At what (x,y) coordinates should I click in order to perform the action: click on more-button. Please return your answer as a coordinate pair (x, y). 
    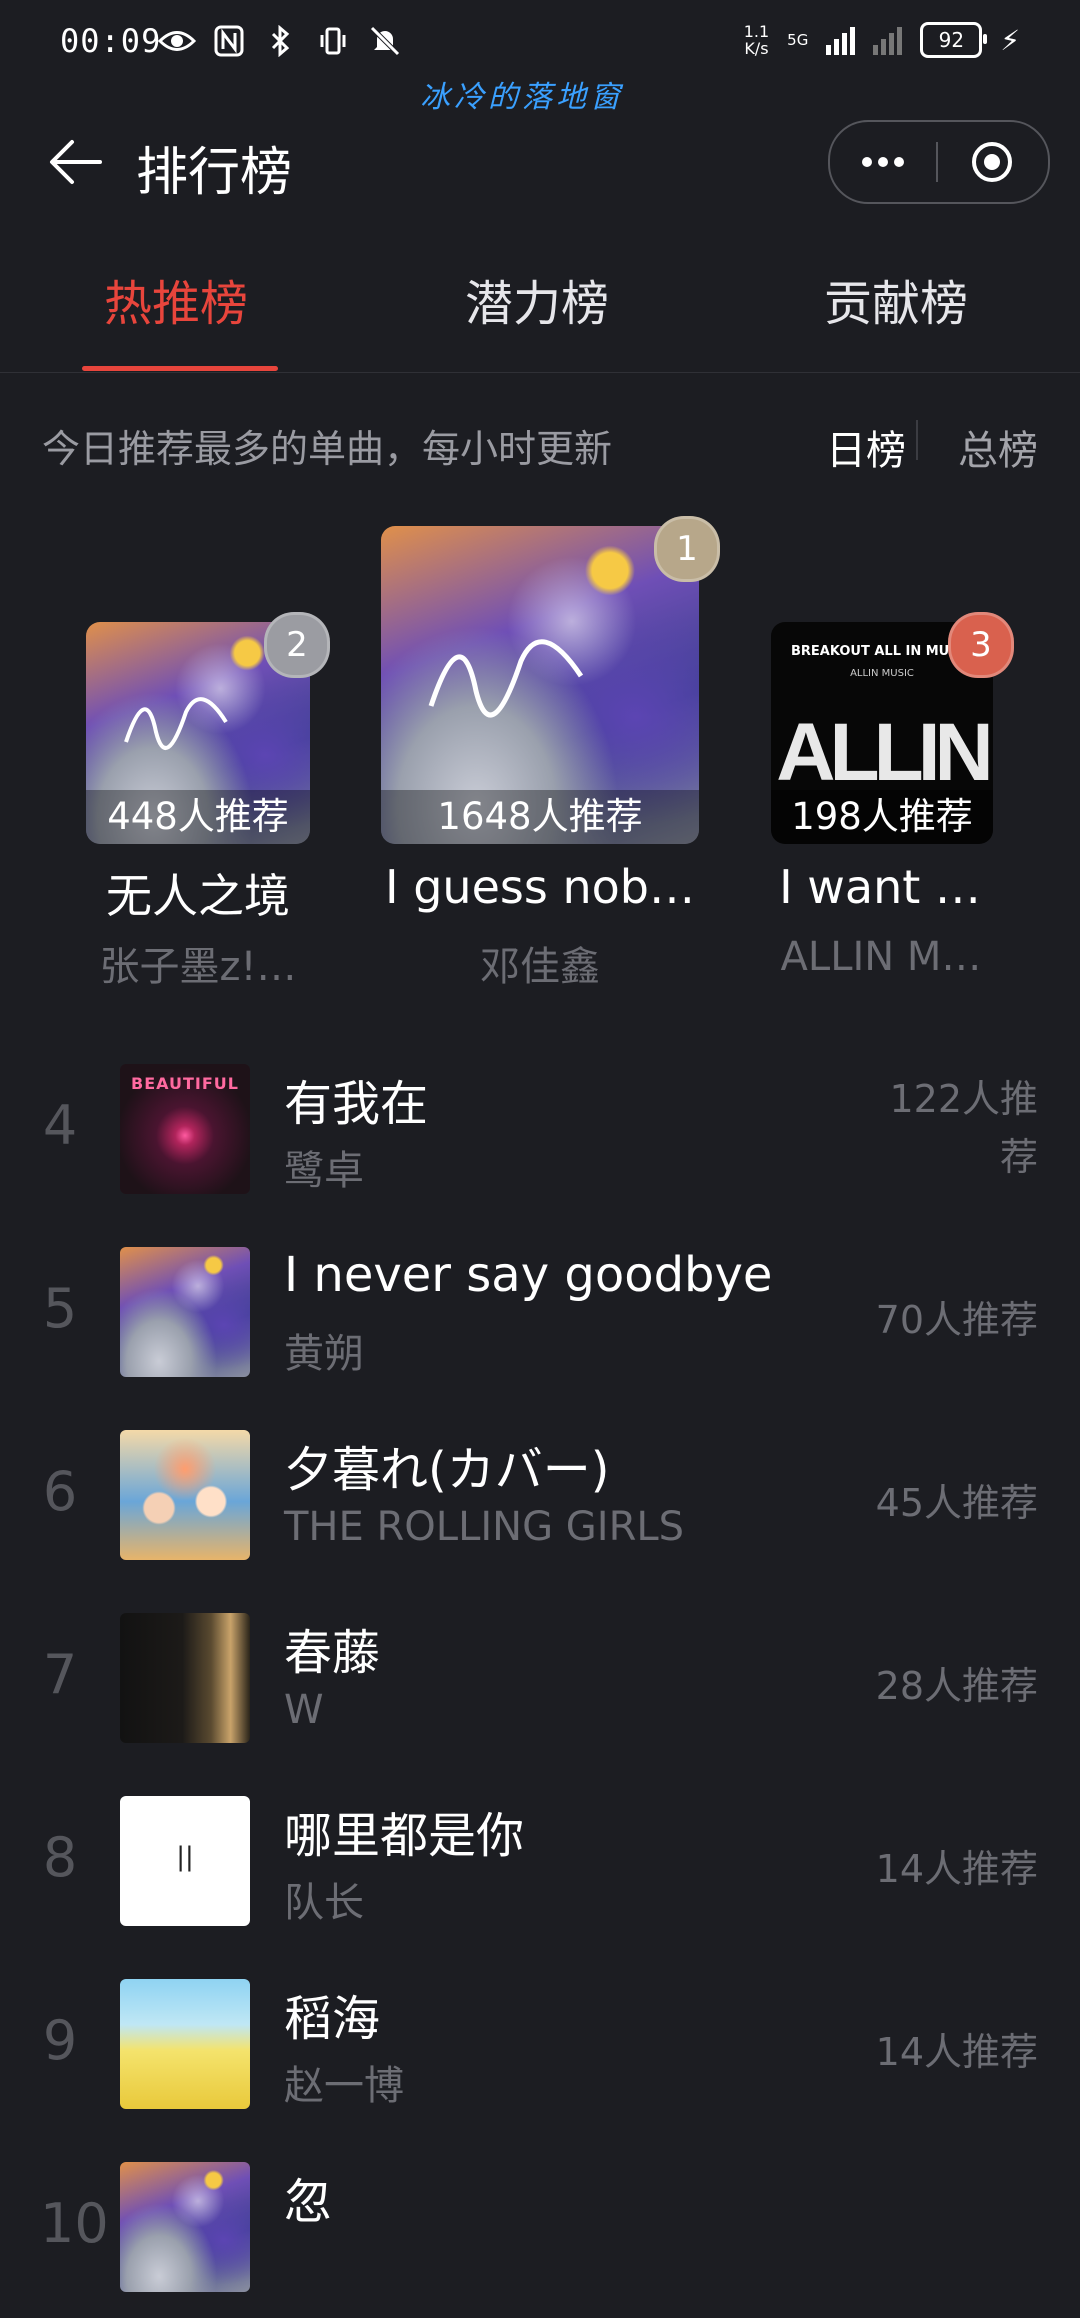
    Looking at the image, I should click on (883, 162).